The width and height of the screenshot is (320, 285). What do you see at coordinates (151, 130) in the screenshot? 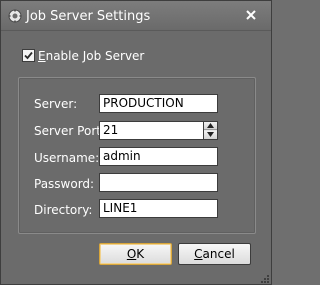
I see `server-port-field: 21` at bounding box center [151, 130].